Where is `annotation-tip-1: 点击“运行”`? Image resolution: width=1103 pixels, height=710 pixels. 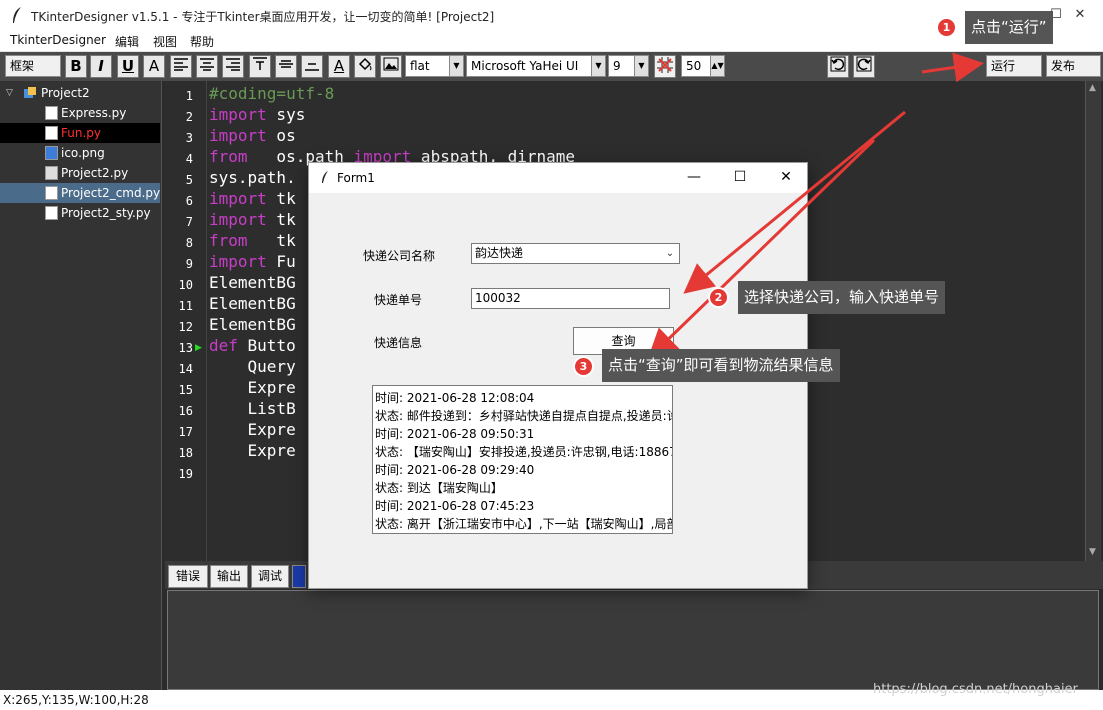
annotation-tip-1: 点击“运行” is located at coordinates (1009, 27).